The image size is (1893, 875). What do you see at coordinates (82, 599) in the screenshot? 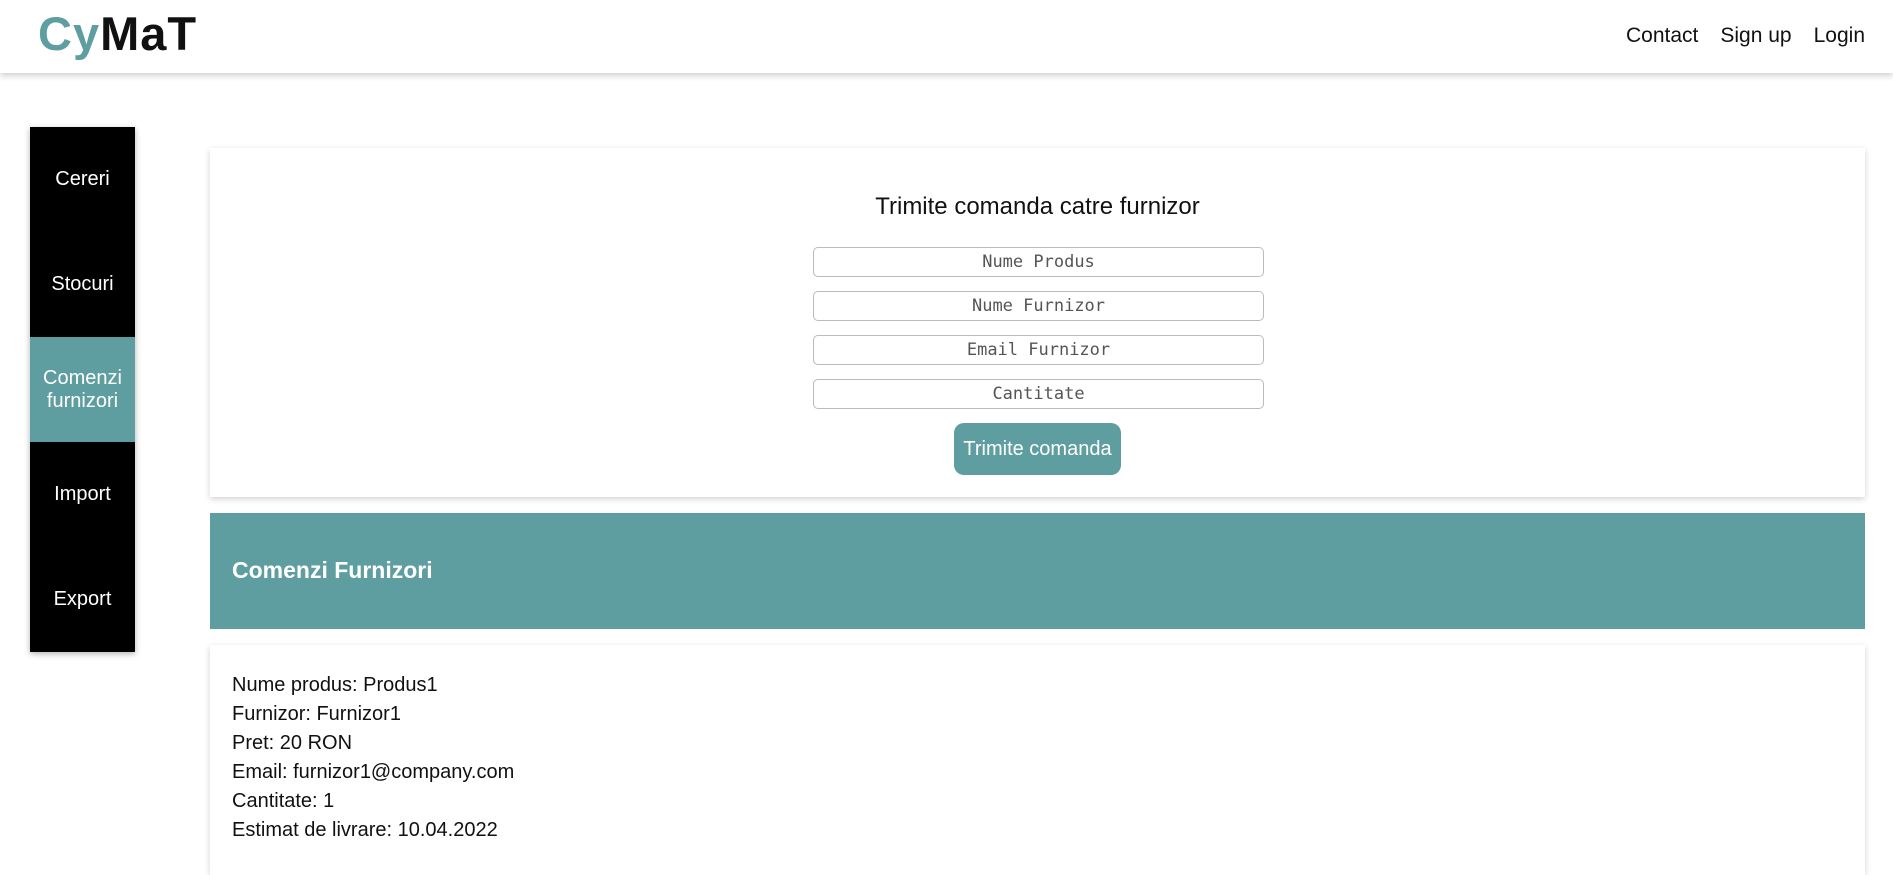
I see `sidebar-item-export: Export` at bounding box center [82, 599].